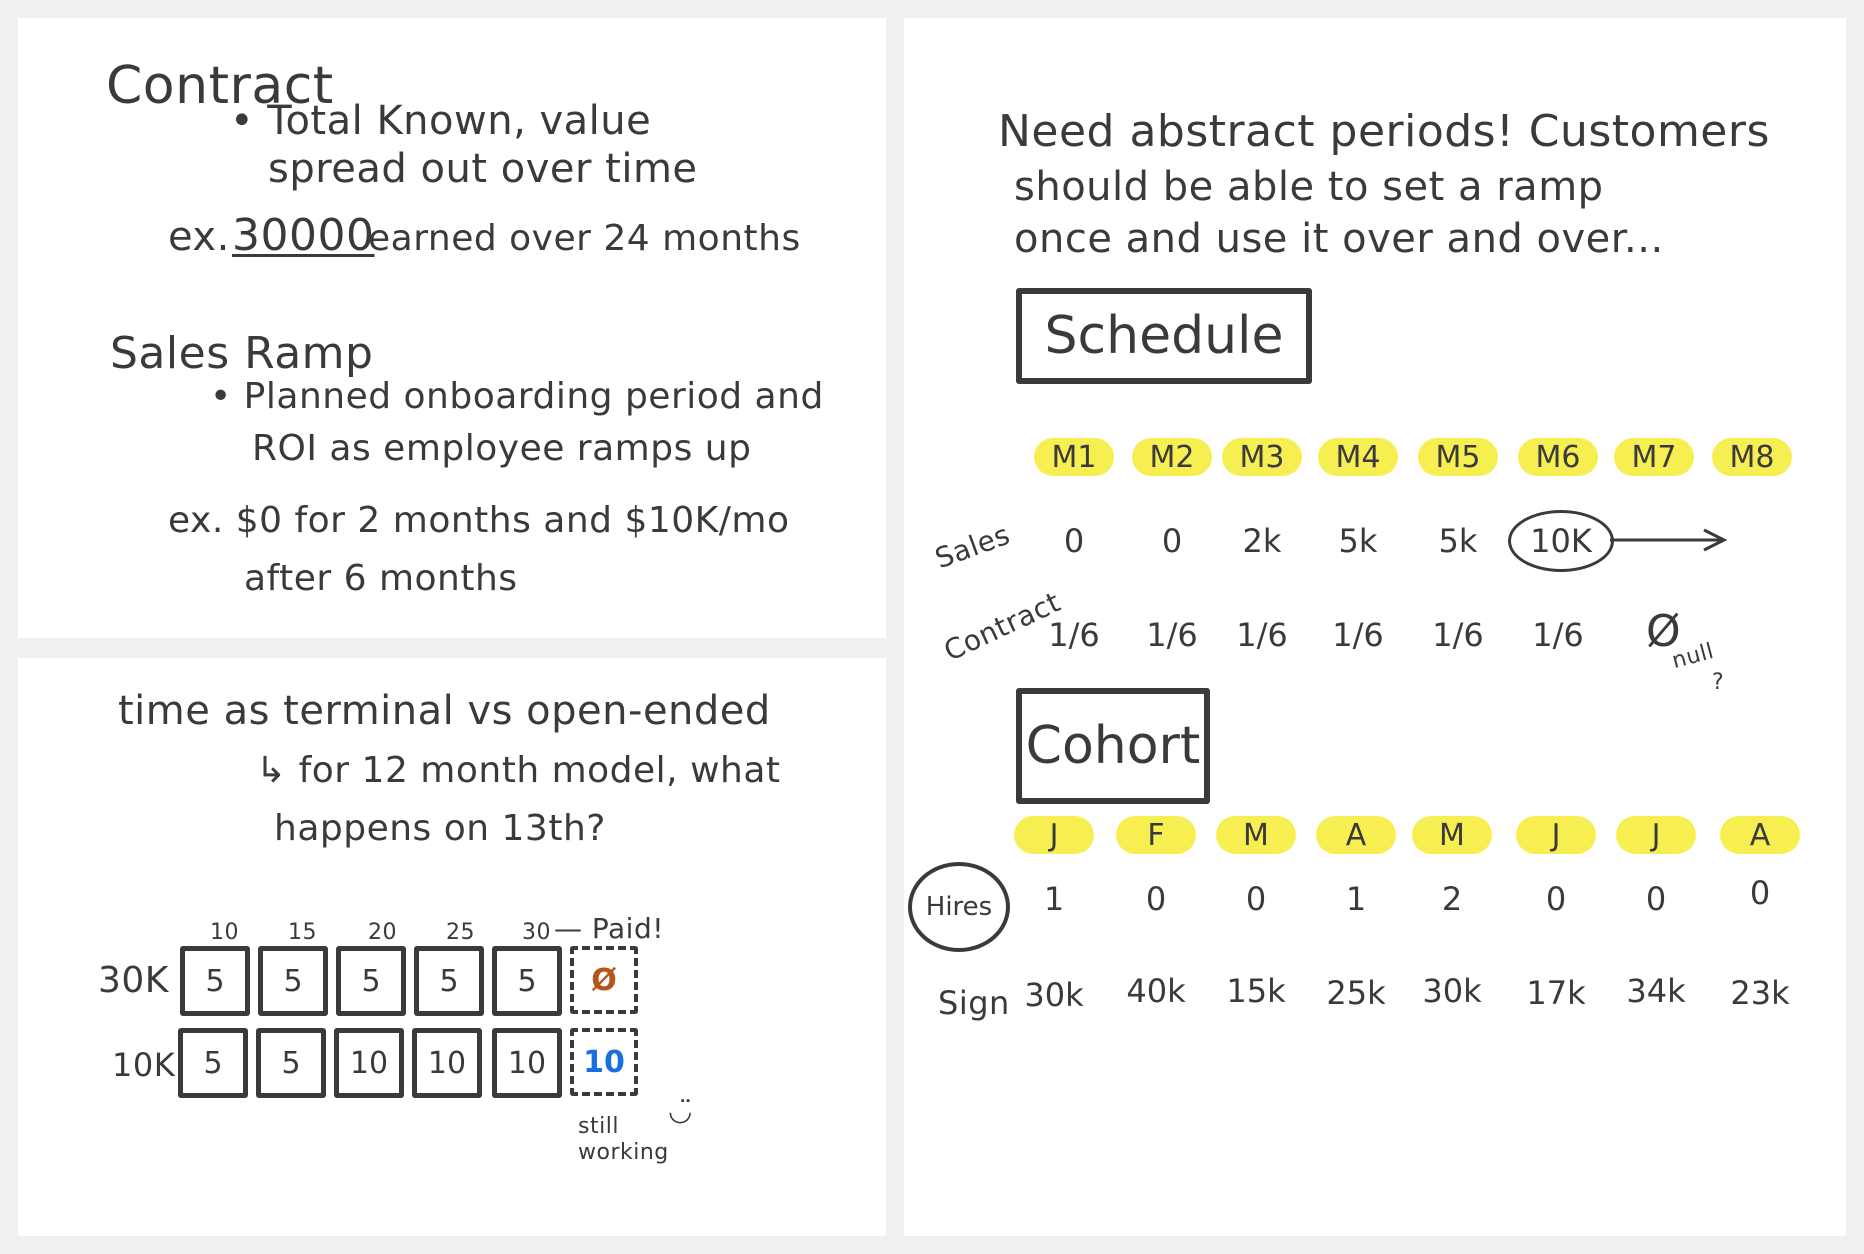 The height and width of the screenshot is (1254, 1864). I want to click on schedule-month: M7, so click(1654, 457).